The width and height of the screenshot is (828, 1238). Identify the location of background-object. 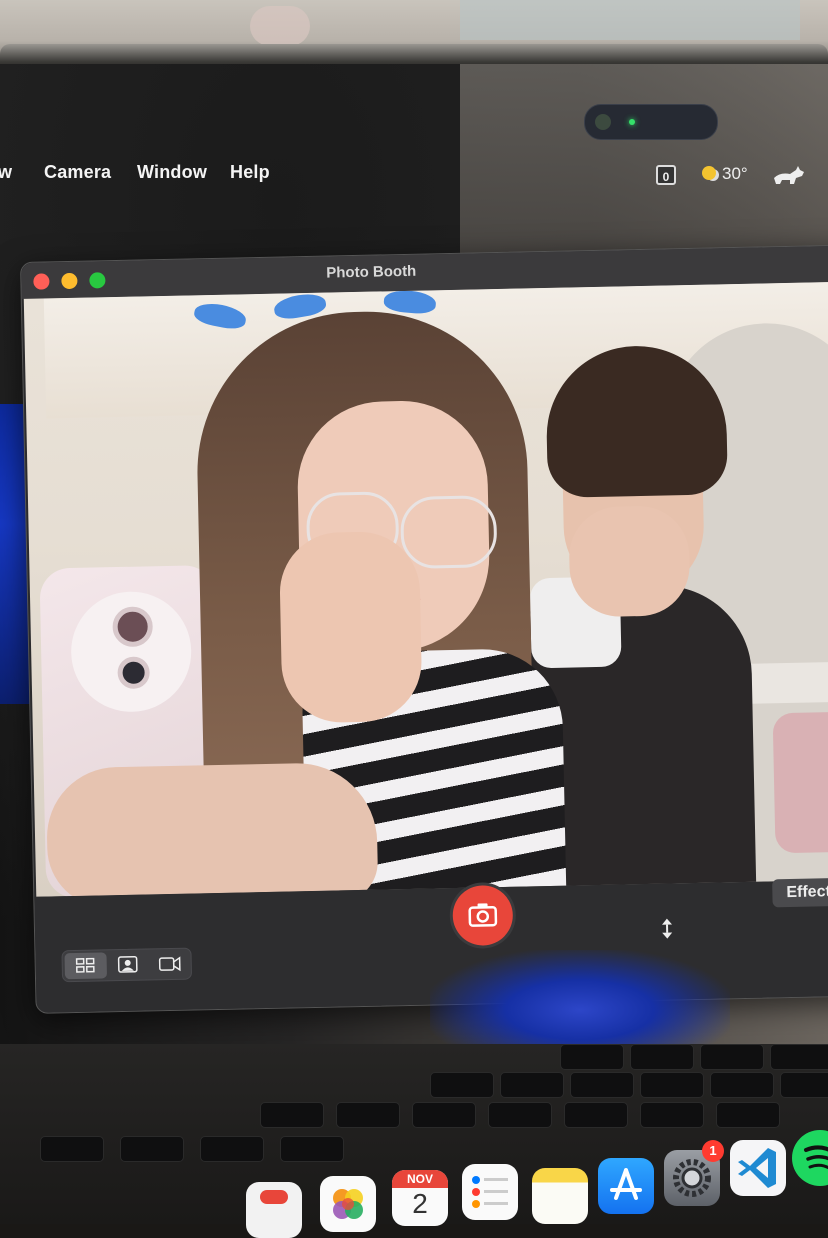
(280, 26).